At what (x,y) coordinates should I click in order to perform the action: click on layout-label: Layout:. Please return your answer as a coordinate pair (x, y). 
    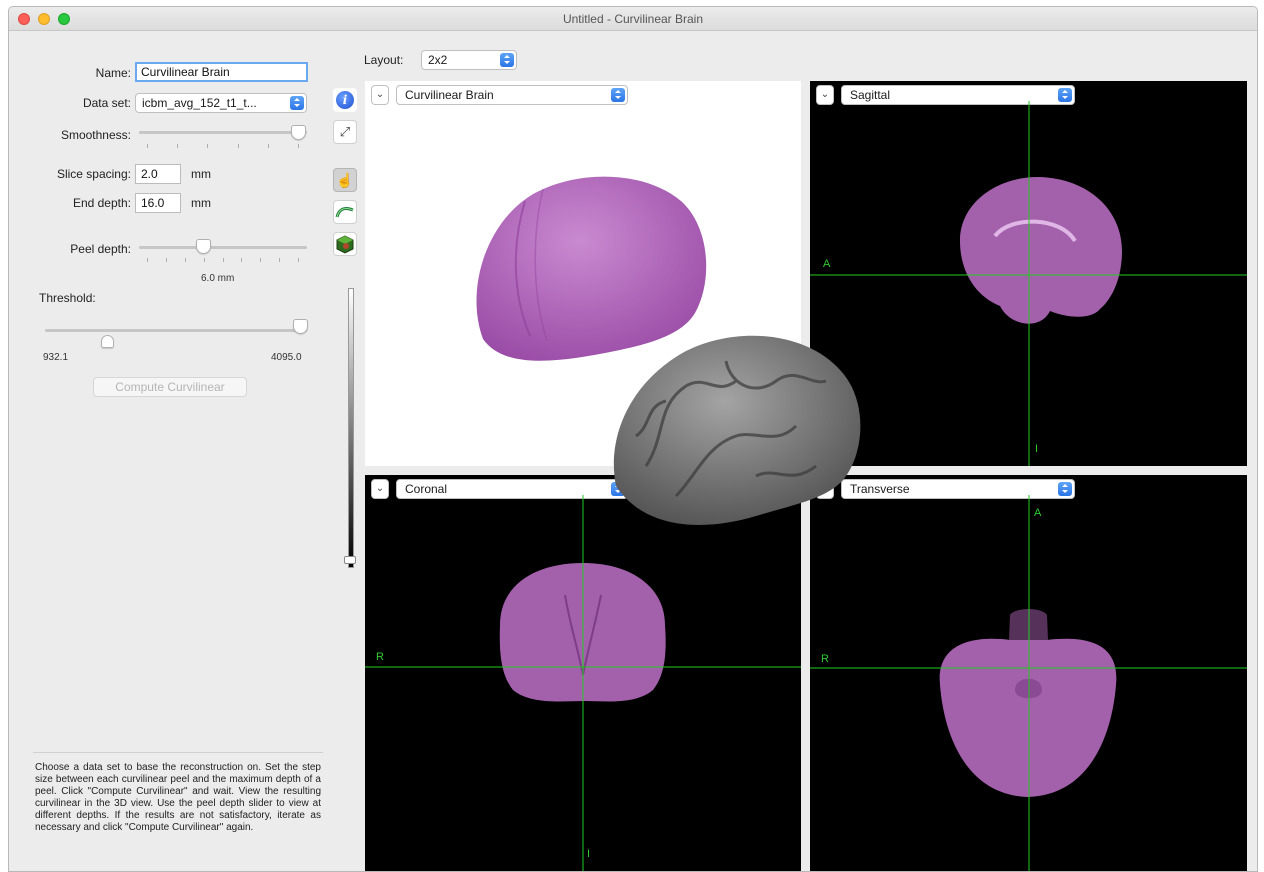
    Looking at the image, I should click on (384, 60).